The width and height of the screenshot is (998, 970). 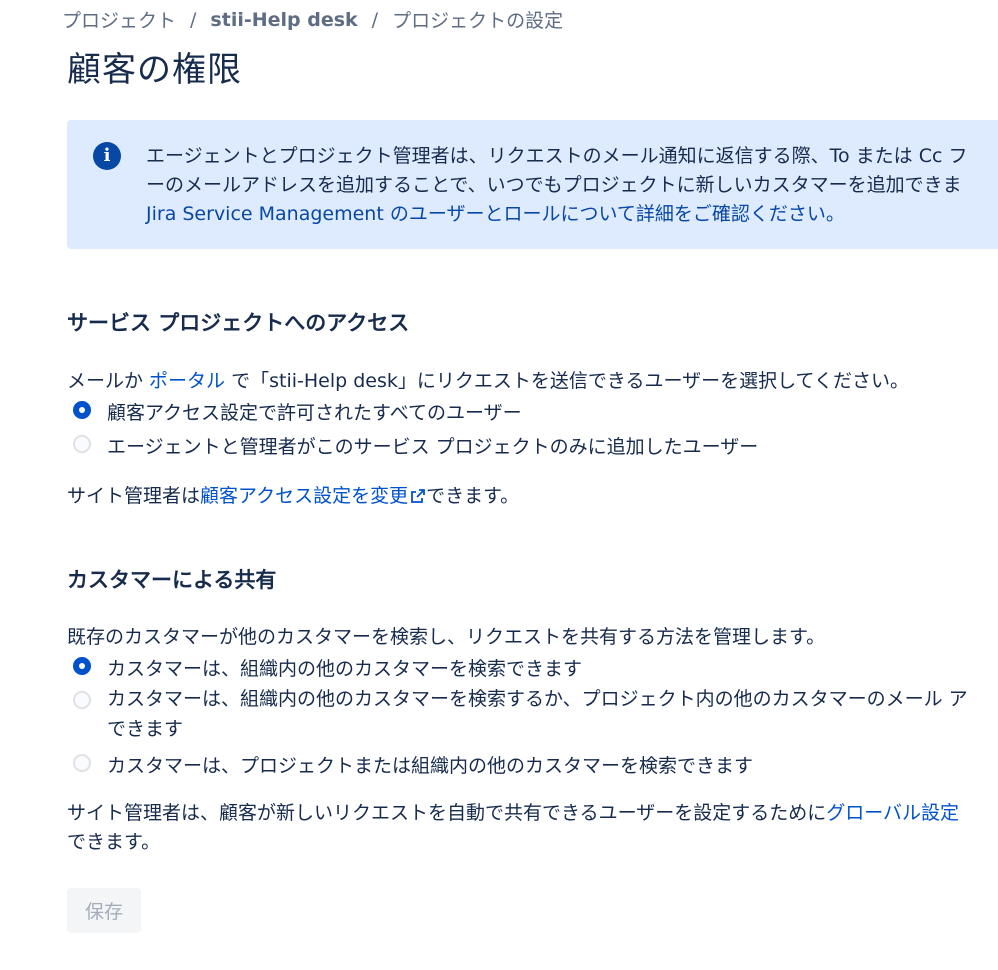 I want to click on access-site-admin-note: サイト管理者は顧客アクセス設定を変更 できます。, so click(x=293, y=494).